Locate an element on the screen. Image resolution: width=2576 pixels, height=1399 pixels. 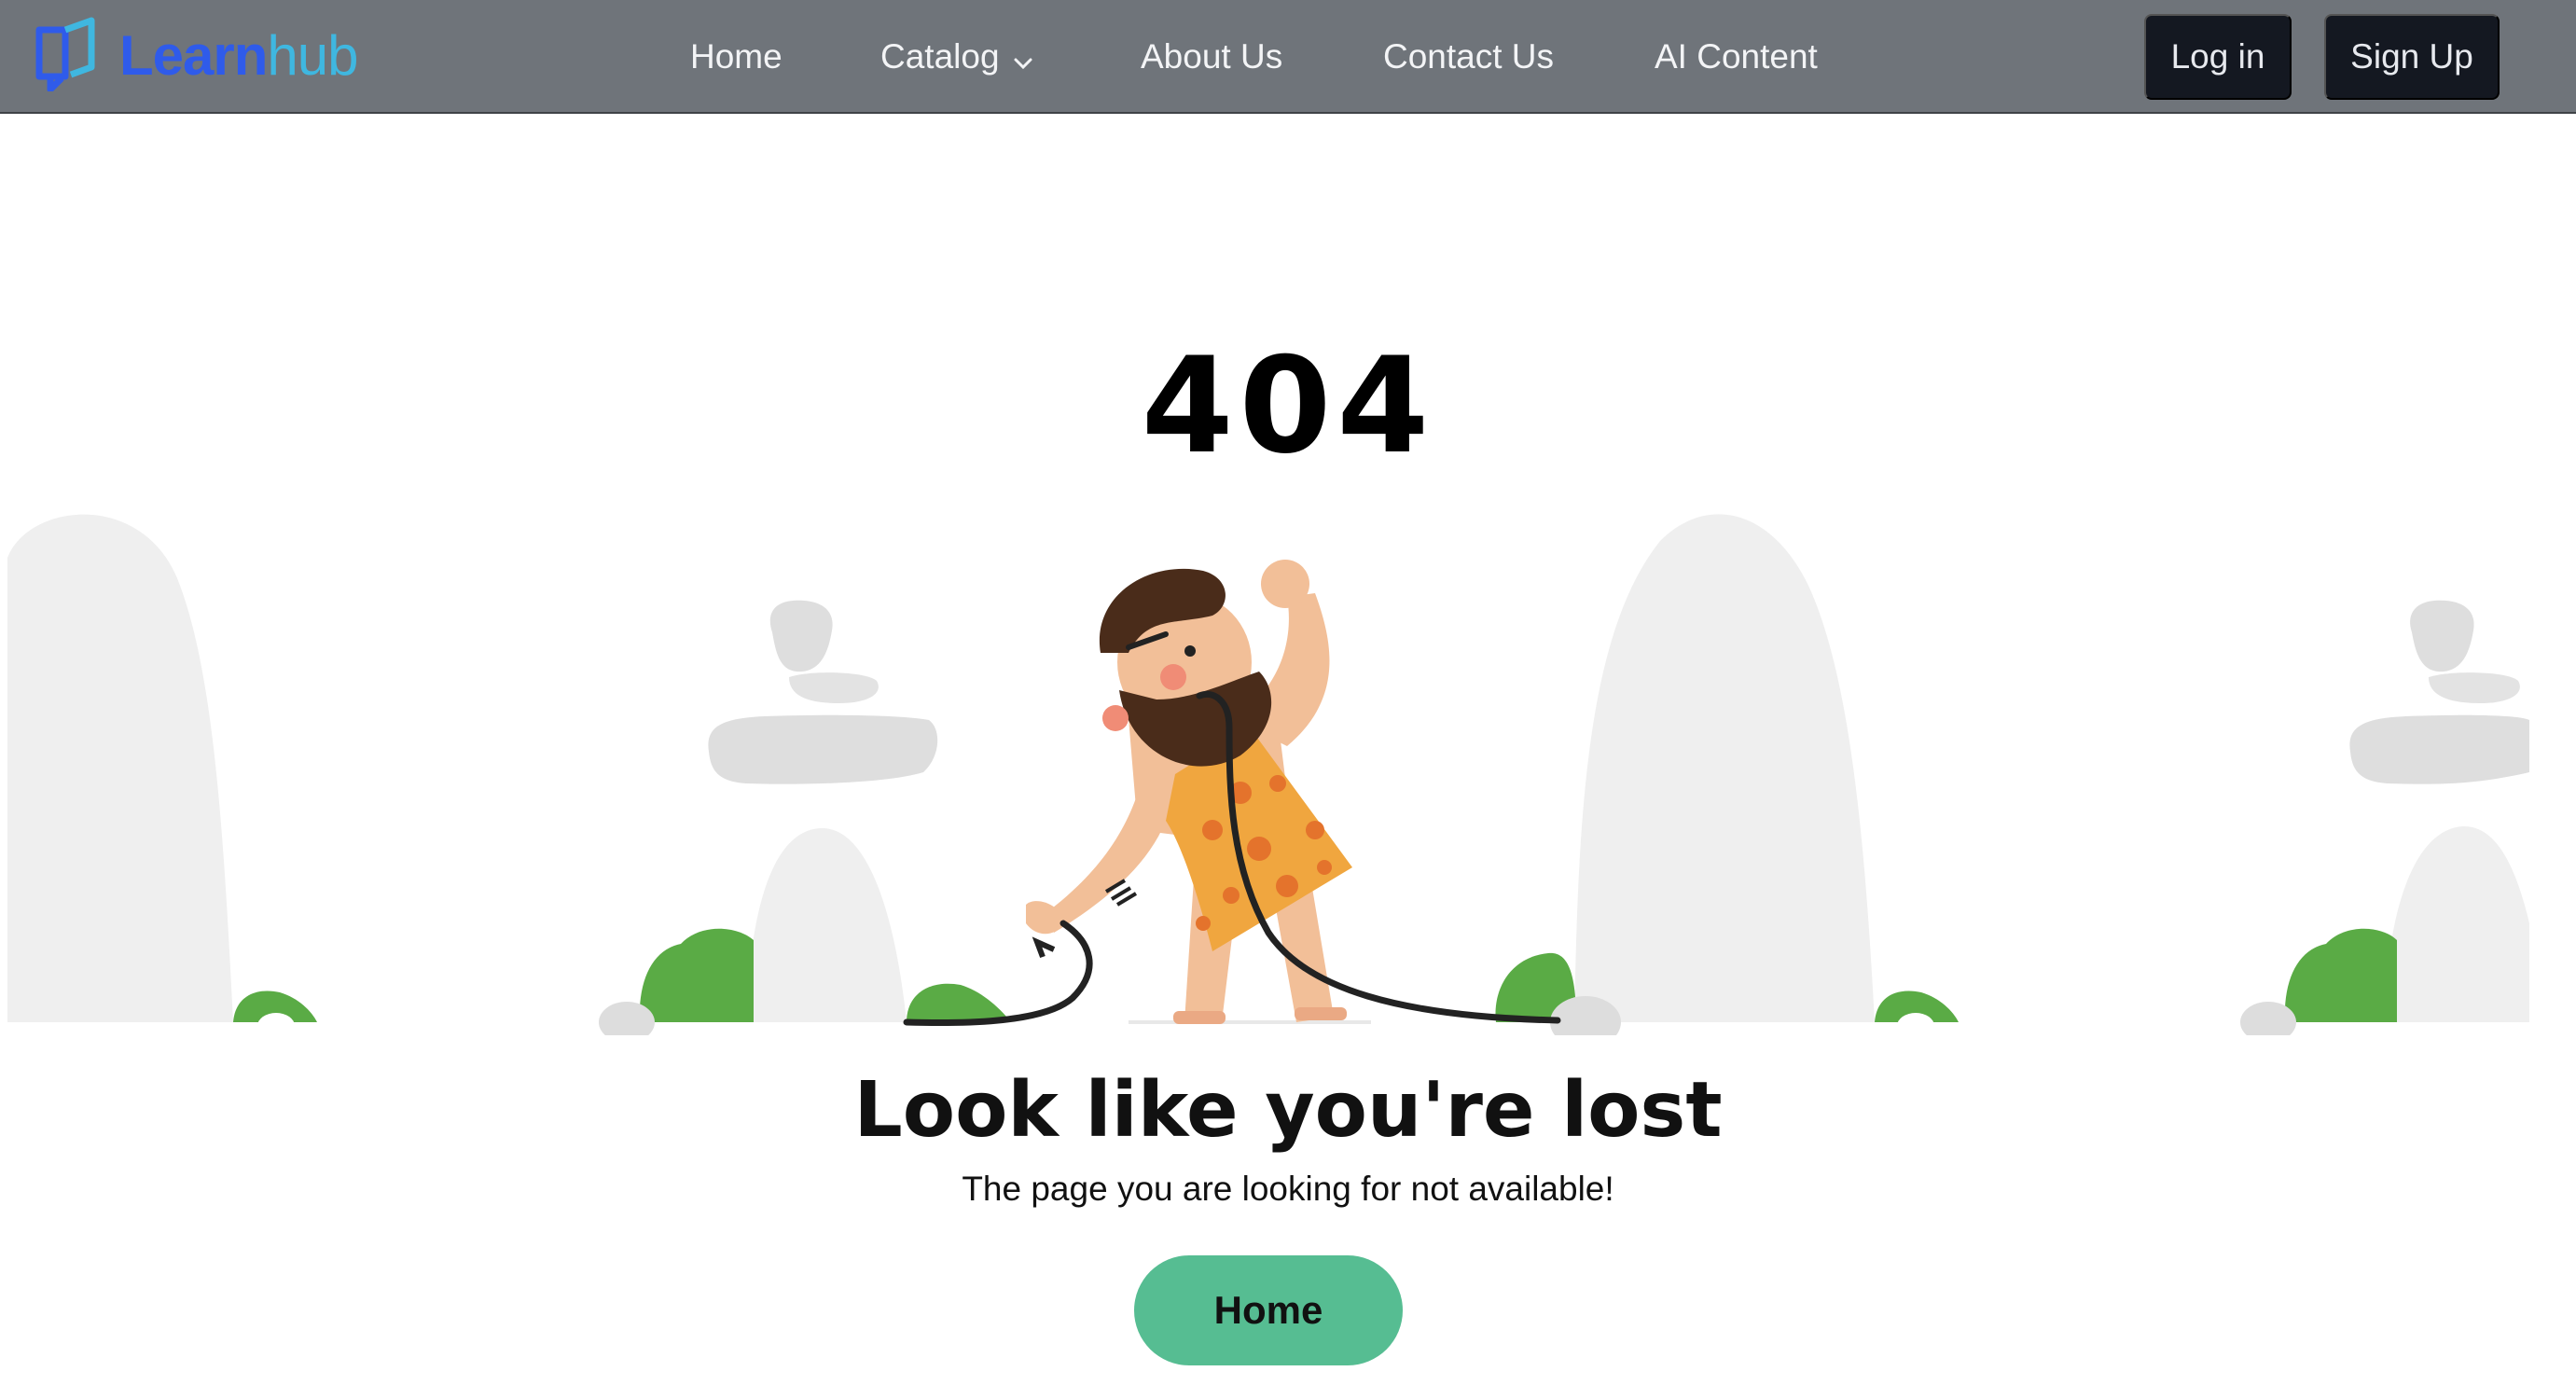
nav-contact-us: Contact Us is located at coordinates (1468, 57).